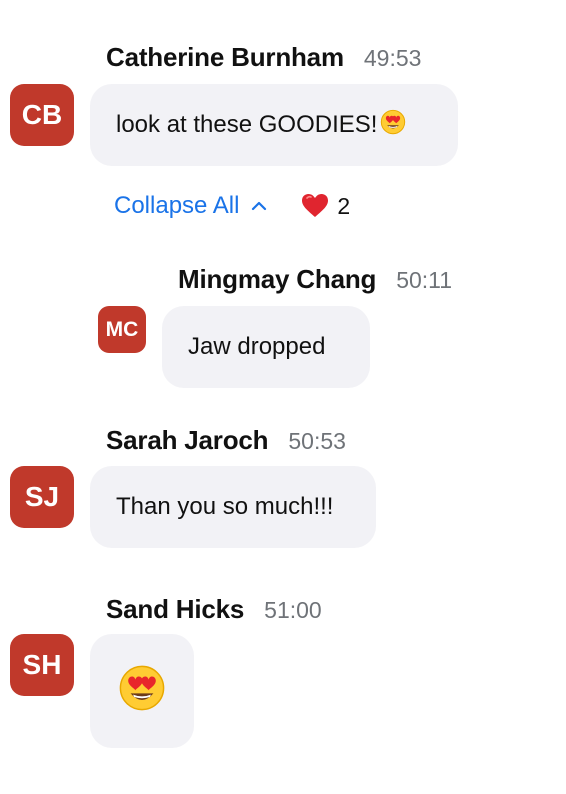 The width and height of the screenshot is (566, 794). What do you see at coordinates (259, 206) in the screenshot?
I see `chevron-up-icon` at bounding box center [259, 206].